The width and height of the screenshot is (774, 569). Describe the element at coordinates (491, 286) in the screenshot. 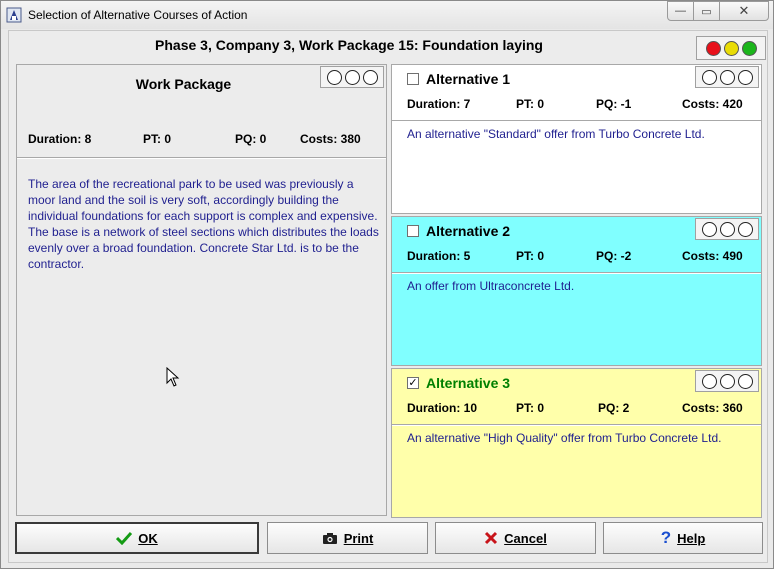

I see `alternative-2-description: An offer from Ultraconcrete Ltd.` at that location.